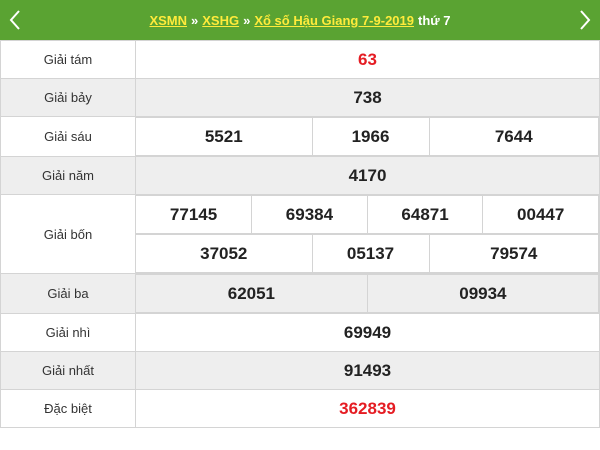 Image resolution: width=600 pixels, height=450 pixels. I want to click on prize-number: 1966, so click(370, 136).